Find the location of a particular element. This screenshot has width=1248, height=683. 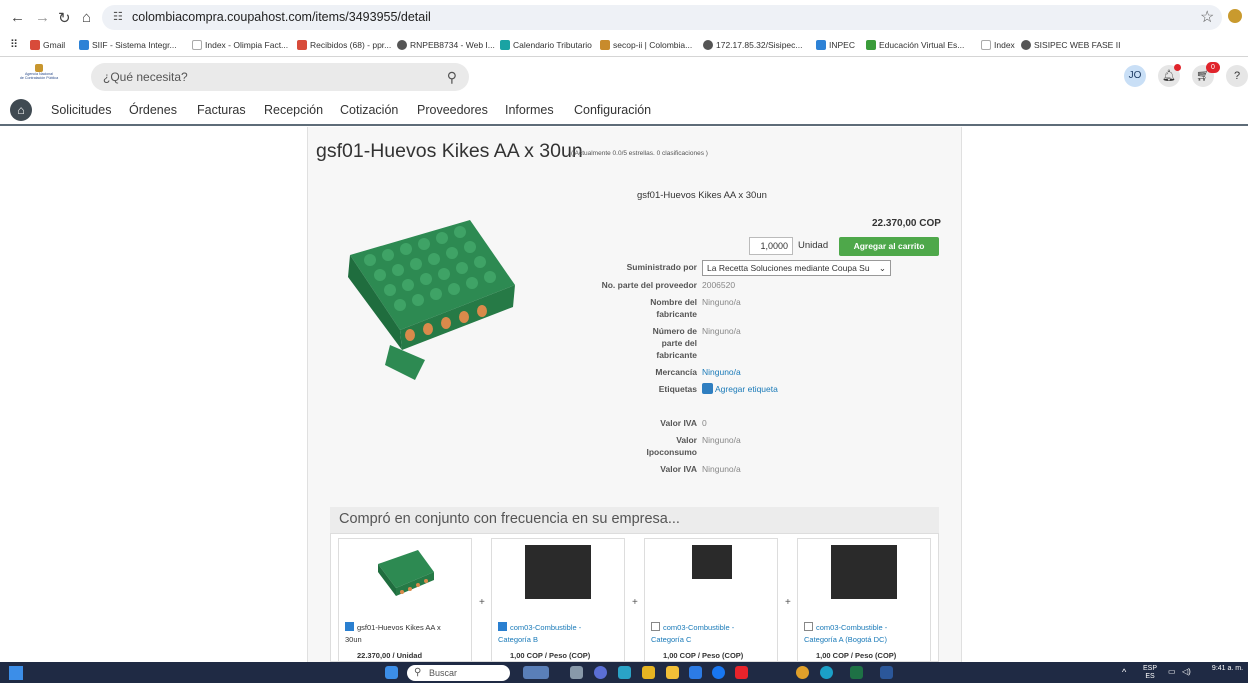

volume-icon: ◁) is located at coordinates (1186, 672).